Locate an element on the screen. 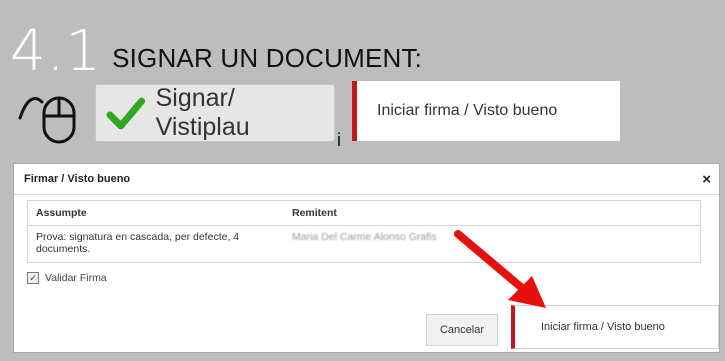 This screenshot has width=725, height=361. validate-signature-checkbox: ✓ is located at coordinates (33, 278).